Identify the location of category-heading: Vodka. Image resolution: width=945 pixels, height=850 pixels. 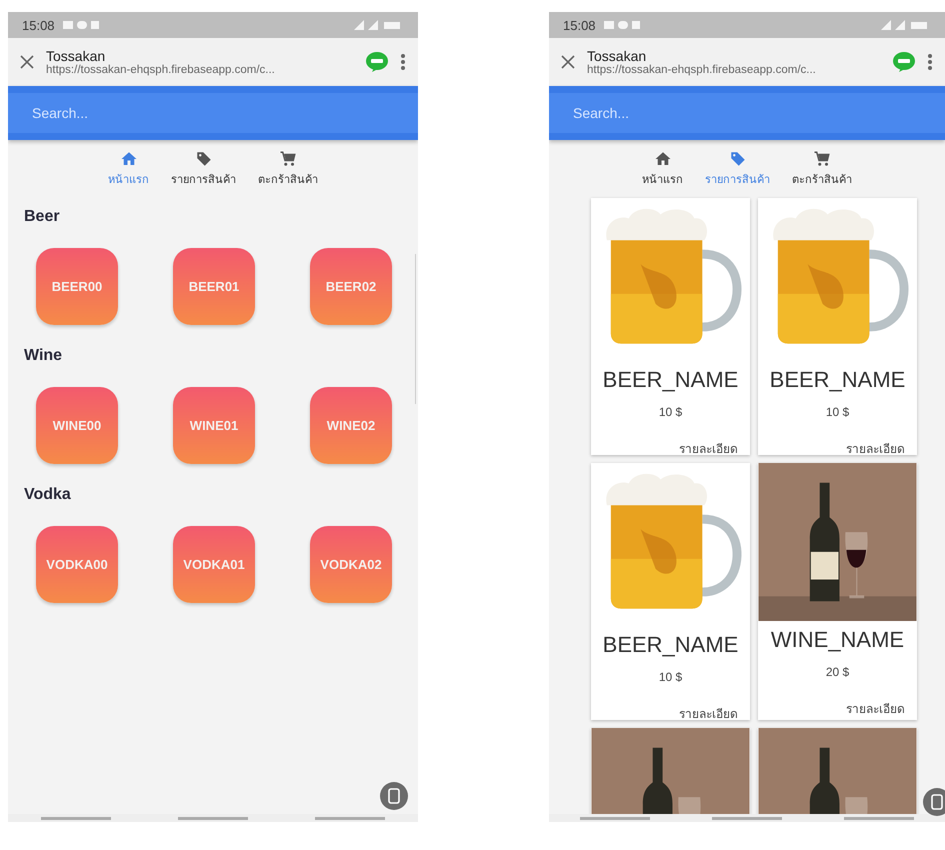
(48, 495).